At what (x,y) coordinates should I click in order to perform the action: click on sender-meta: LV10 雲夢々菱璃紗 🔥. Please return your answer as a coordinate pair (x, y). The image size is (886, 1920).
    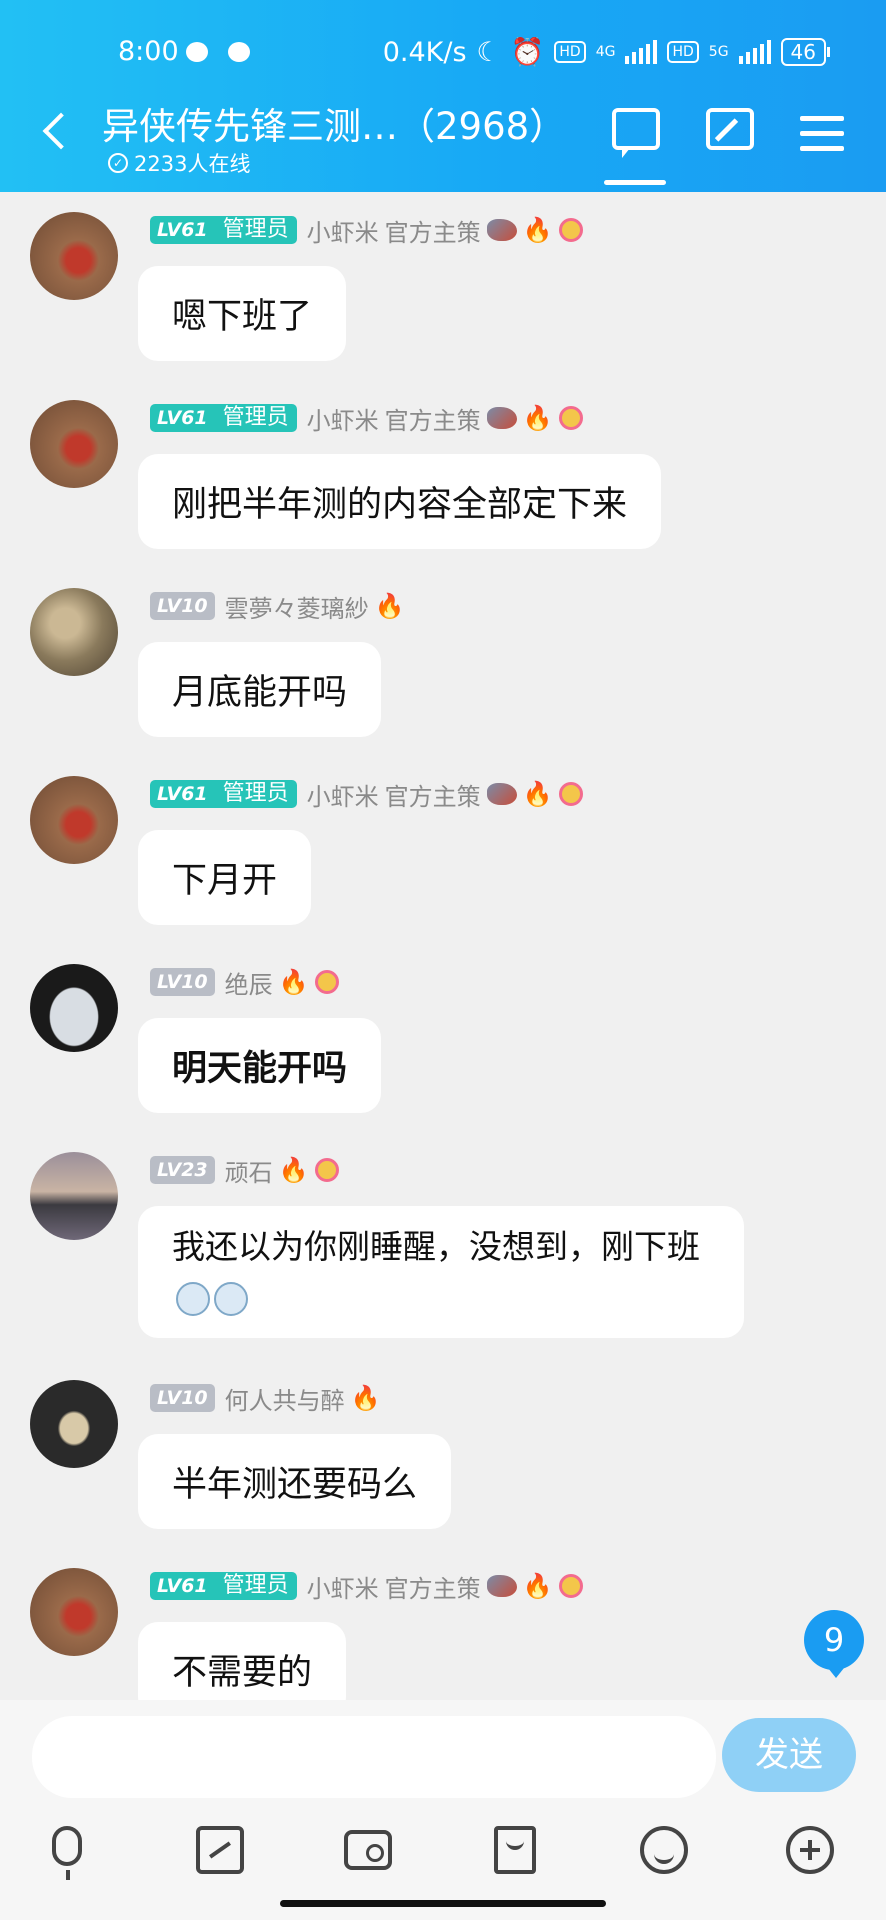
    Looking at the image, I should click on (277, 606).